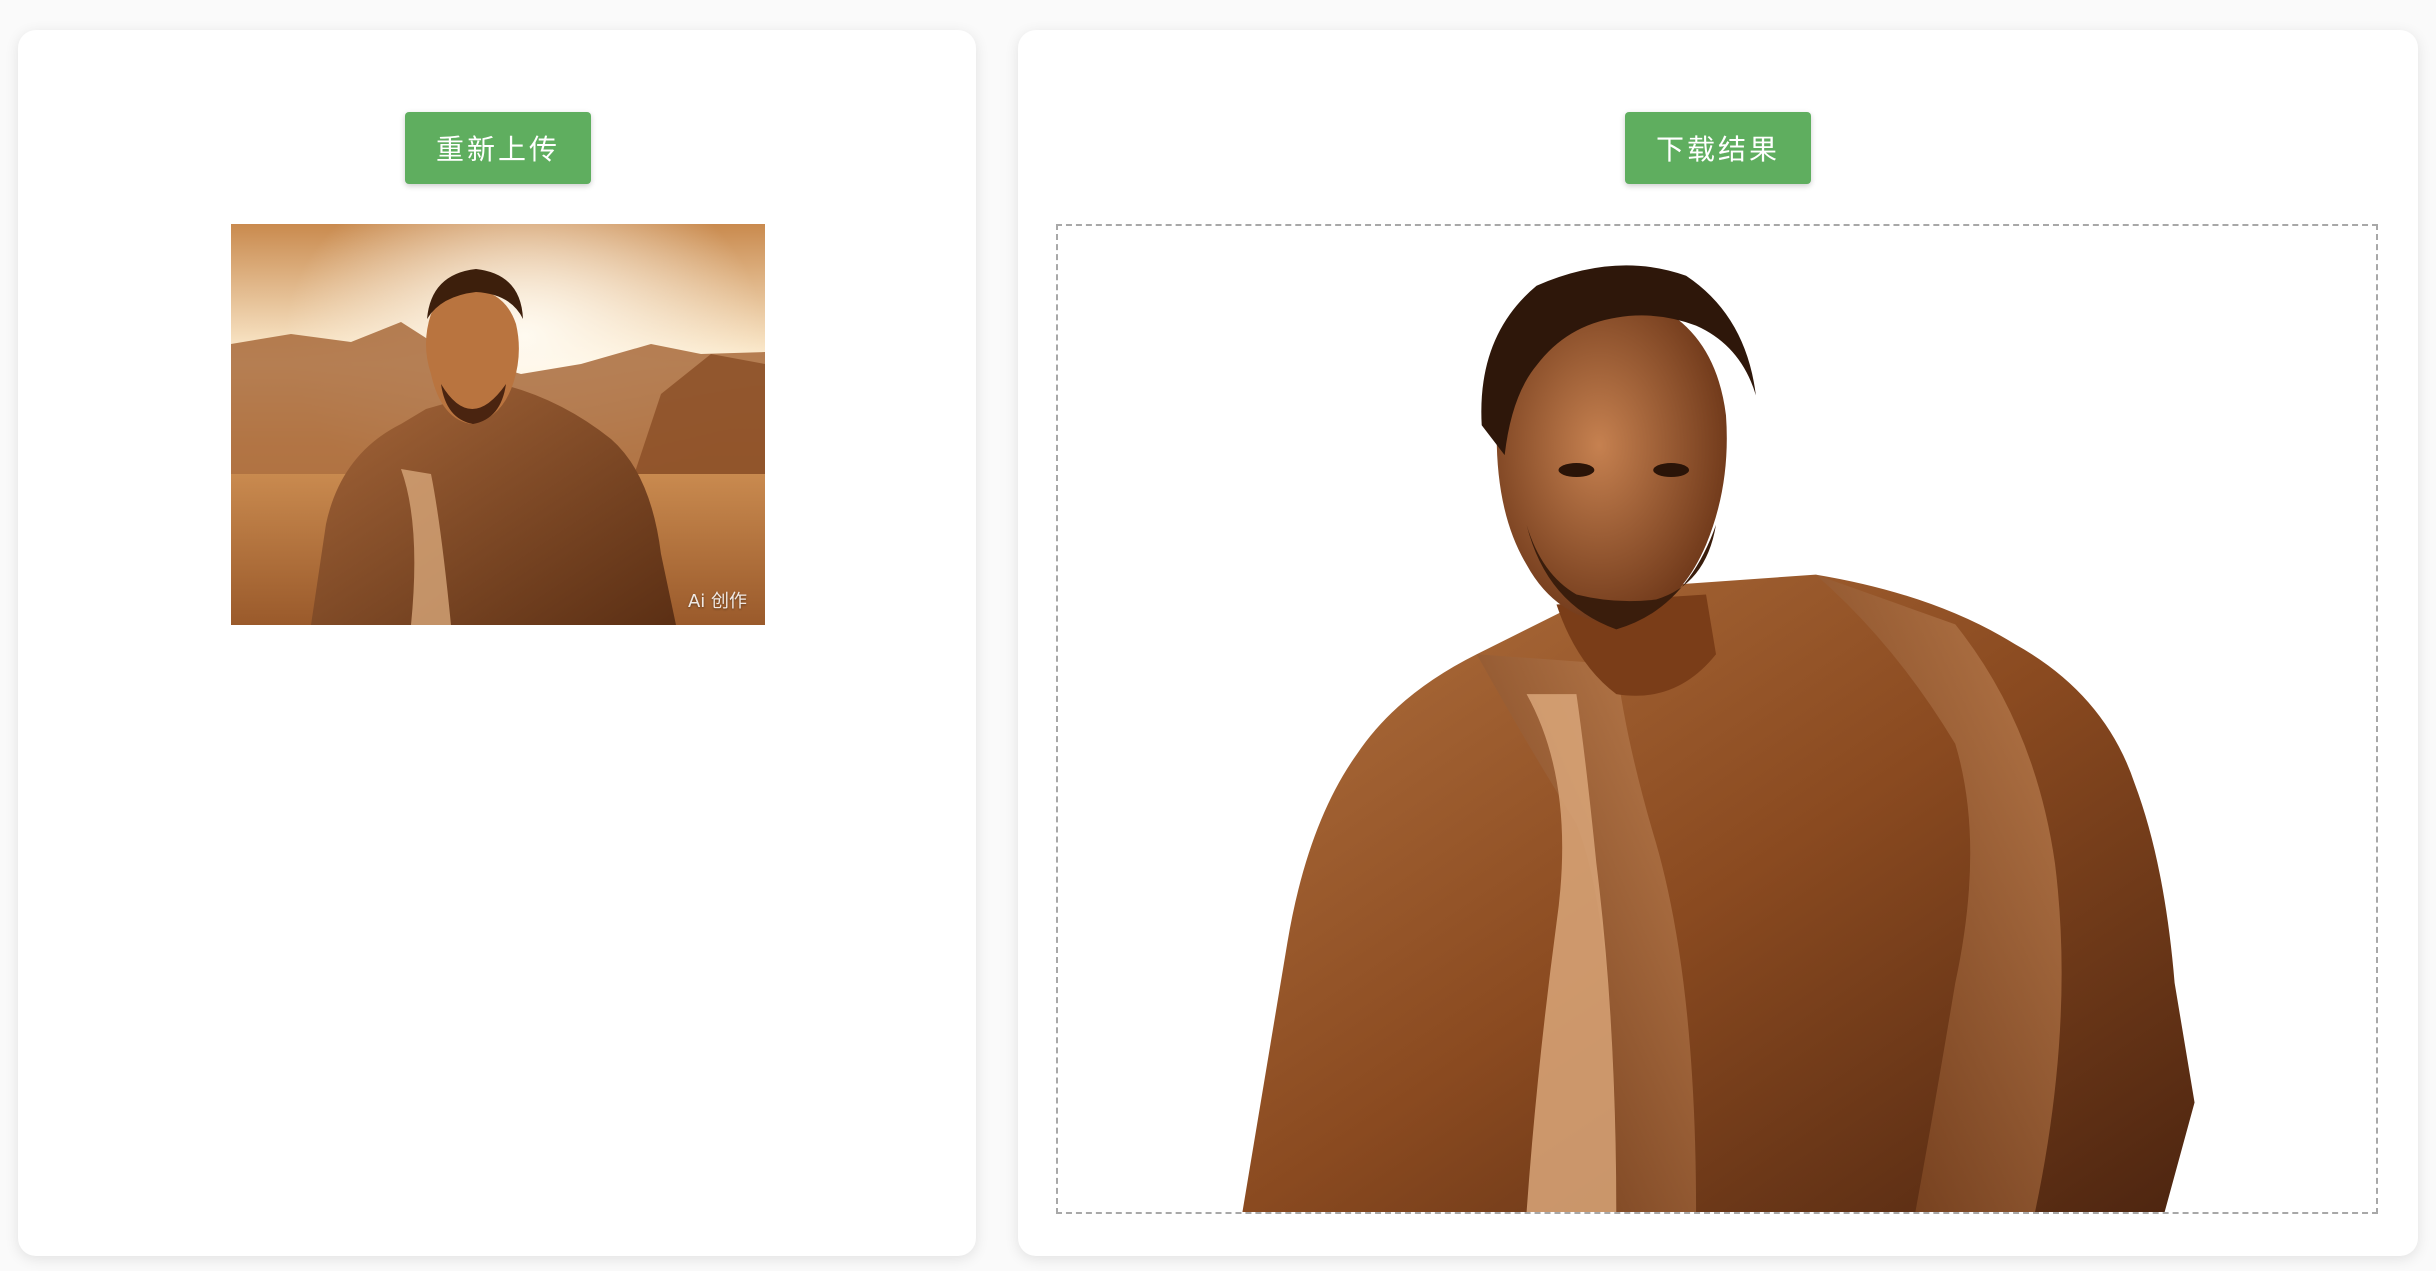 This screenshot has width=2436, height=1271. Describe the element at coordinates (498, 148) in the screenshot. I see `reupload-button: 重新上传` at that location.